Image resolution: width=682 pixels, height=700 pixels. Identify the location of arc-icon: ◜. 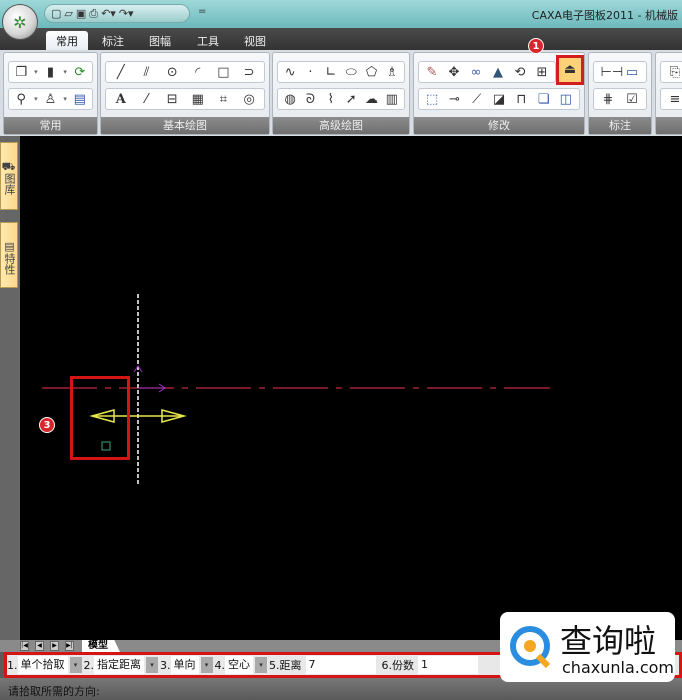
(197, 72).